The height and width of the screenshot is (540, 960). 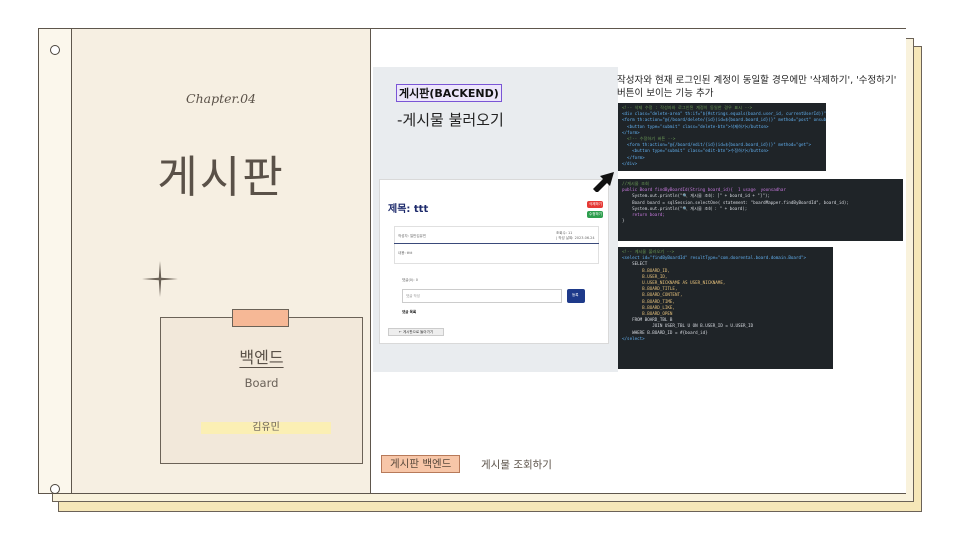 I want to click on card-title: 백엔드, so click(x=261, y=357).